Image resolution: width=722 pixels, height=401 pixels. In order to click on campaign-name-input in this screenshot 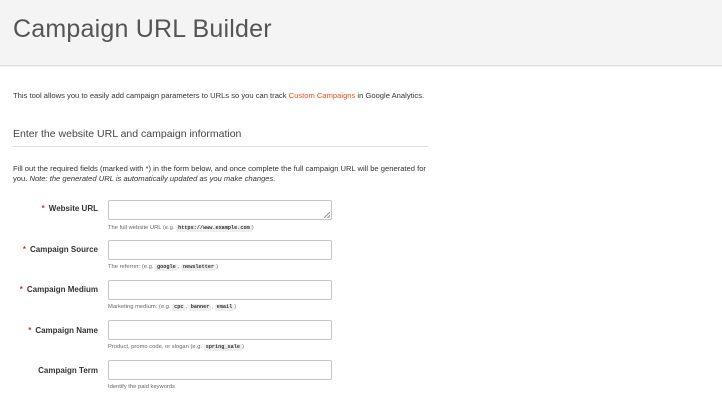, I will do `click(220, 330)`.